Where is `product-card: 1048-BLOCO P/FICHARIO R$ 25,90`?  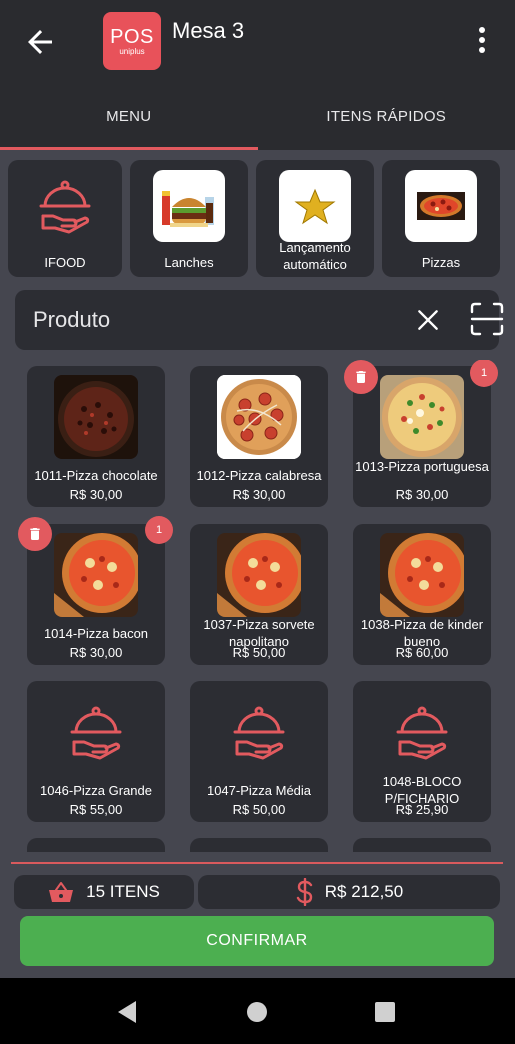
product-card: 1048-BLOCO P/FICHARIO R$ 25,90 is located at coordinates (422, 751).